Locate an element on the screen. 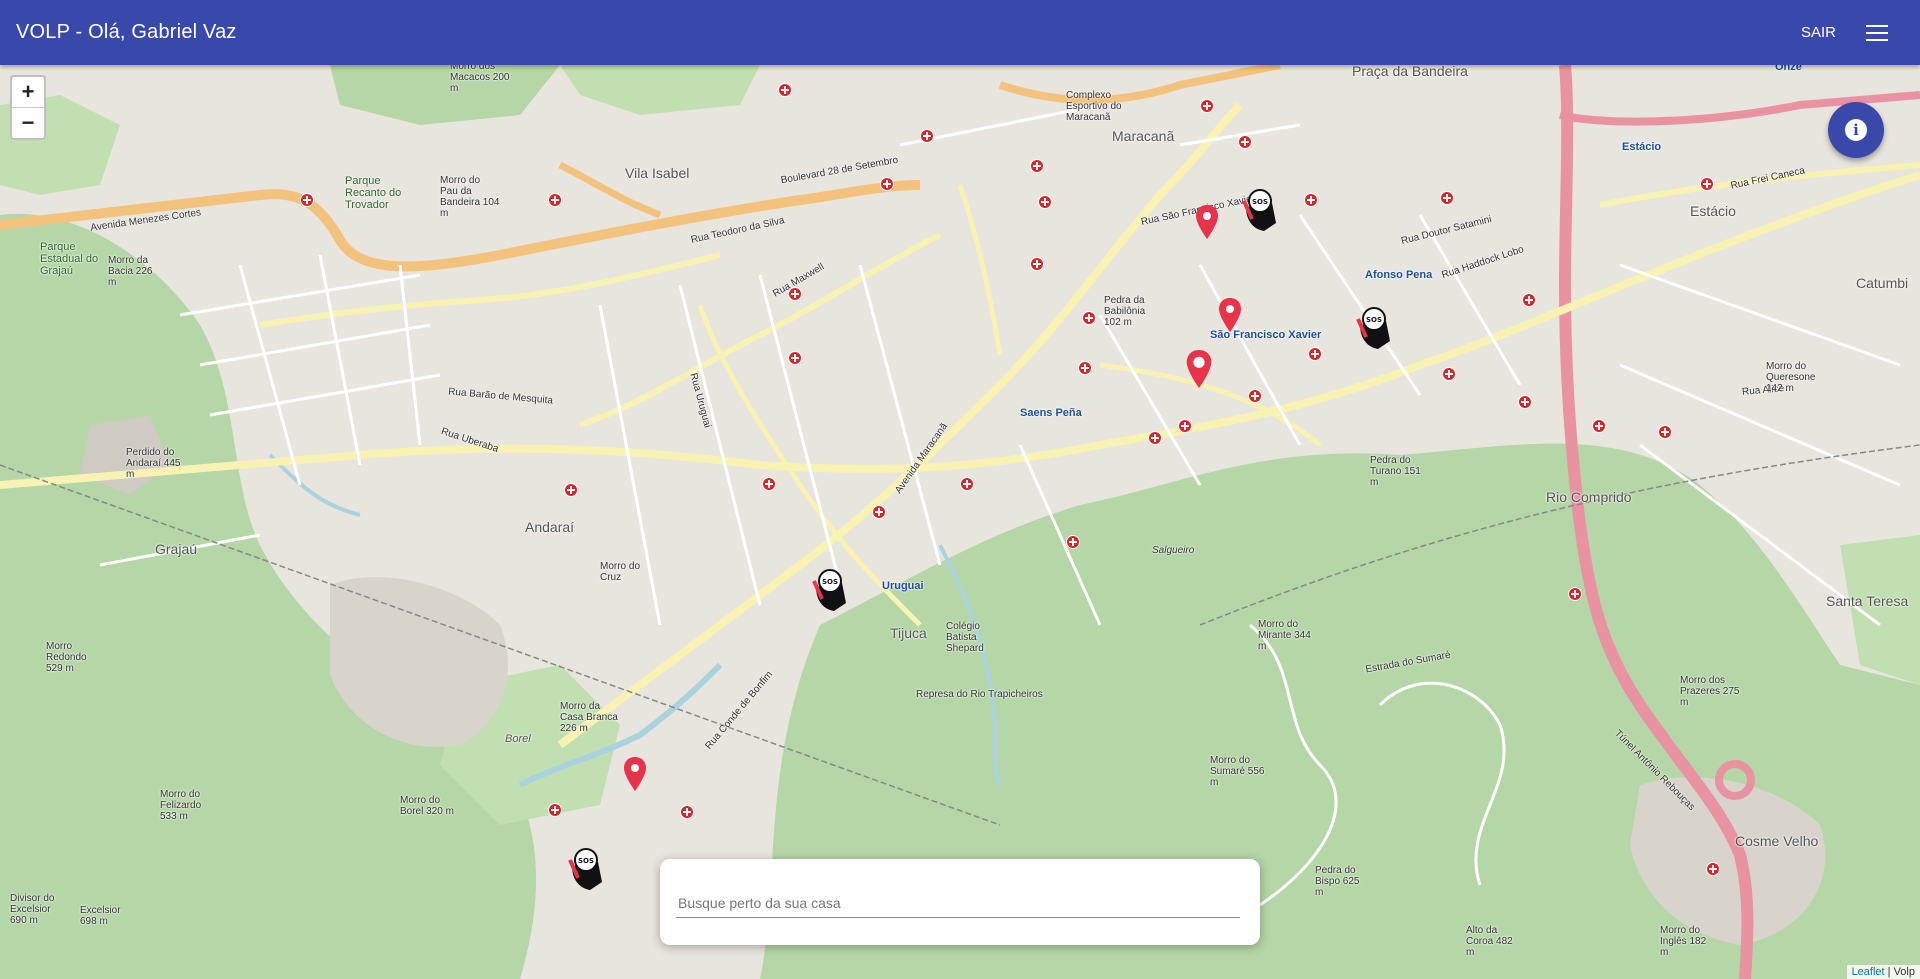  park-label: Parque Recanto do Trovador is located at coordinates (373, 193).